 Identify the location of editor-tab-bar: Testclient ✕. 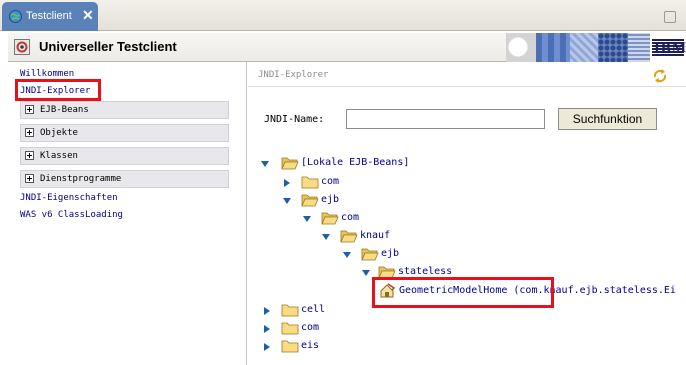
(343, 15).